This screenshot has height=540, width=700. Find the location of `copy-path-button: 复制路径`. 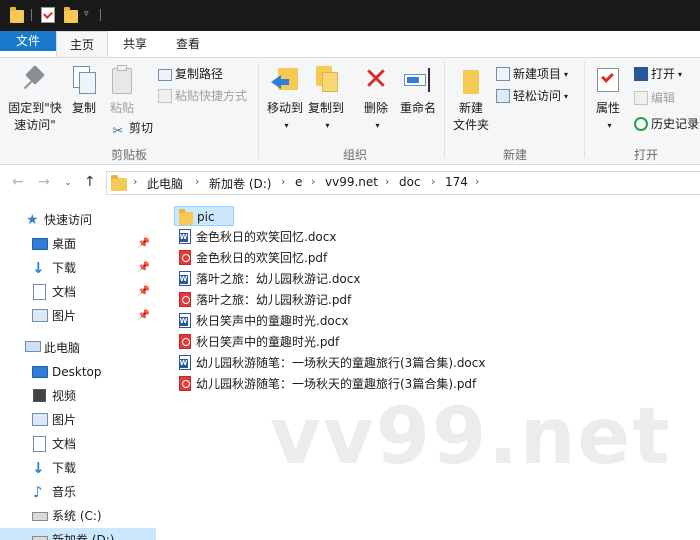

copy-path-button: 复制路径 is located at coordinates (190, 74).